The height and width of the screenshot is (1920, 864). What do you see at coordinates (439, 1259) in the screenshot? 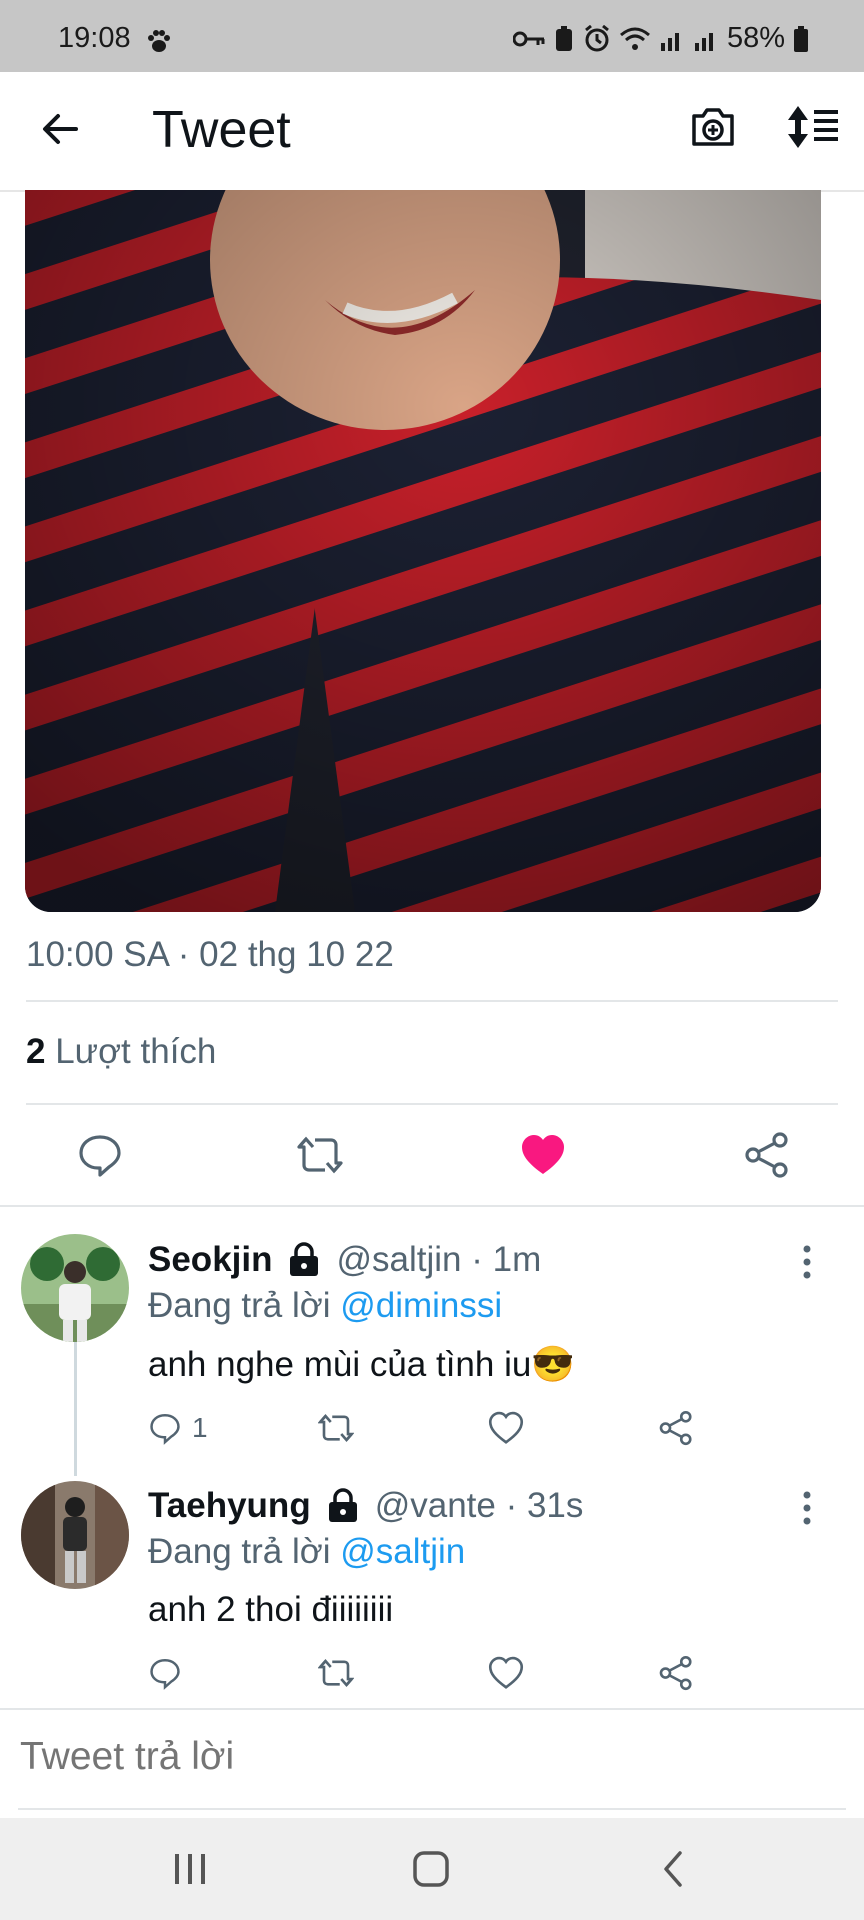
I see `reply-author-handle: @saltjin · 1m` at bounding box center [439, 1259].